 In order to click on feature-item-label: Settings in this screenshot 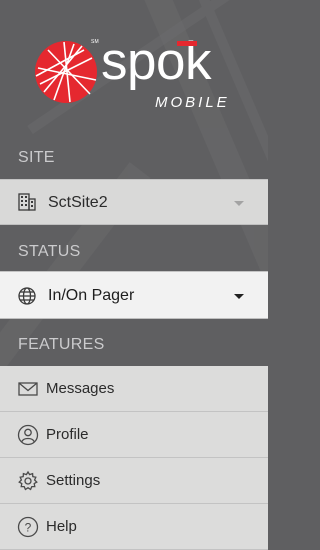, I will do `click(73, 480)`.